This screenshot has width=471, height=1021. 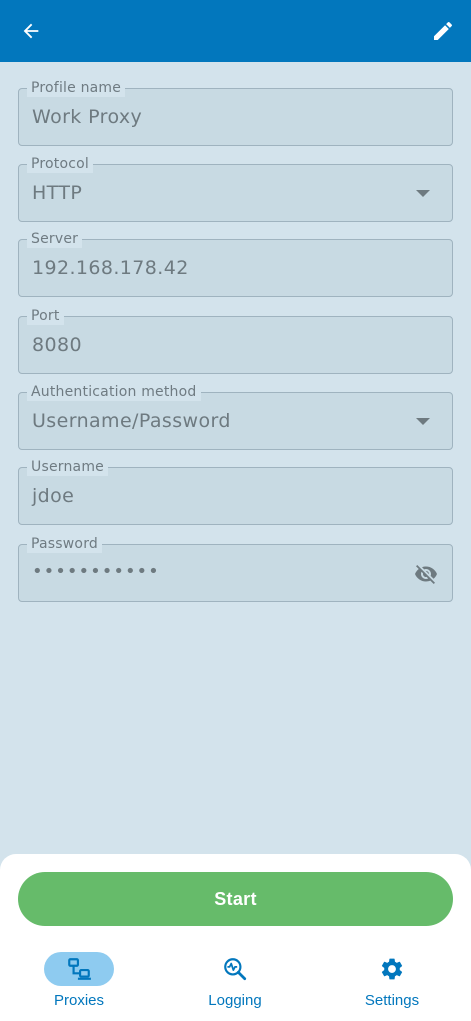 I want to click on nav-item-proxies: Proxies, so click(x=79, y=982).